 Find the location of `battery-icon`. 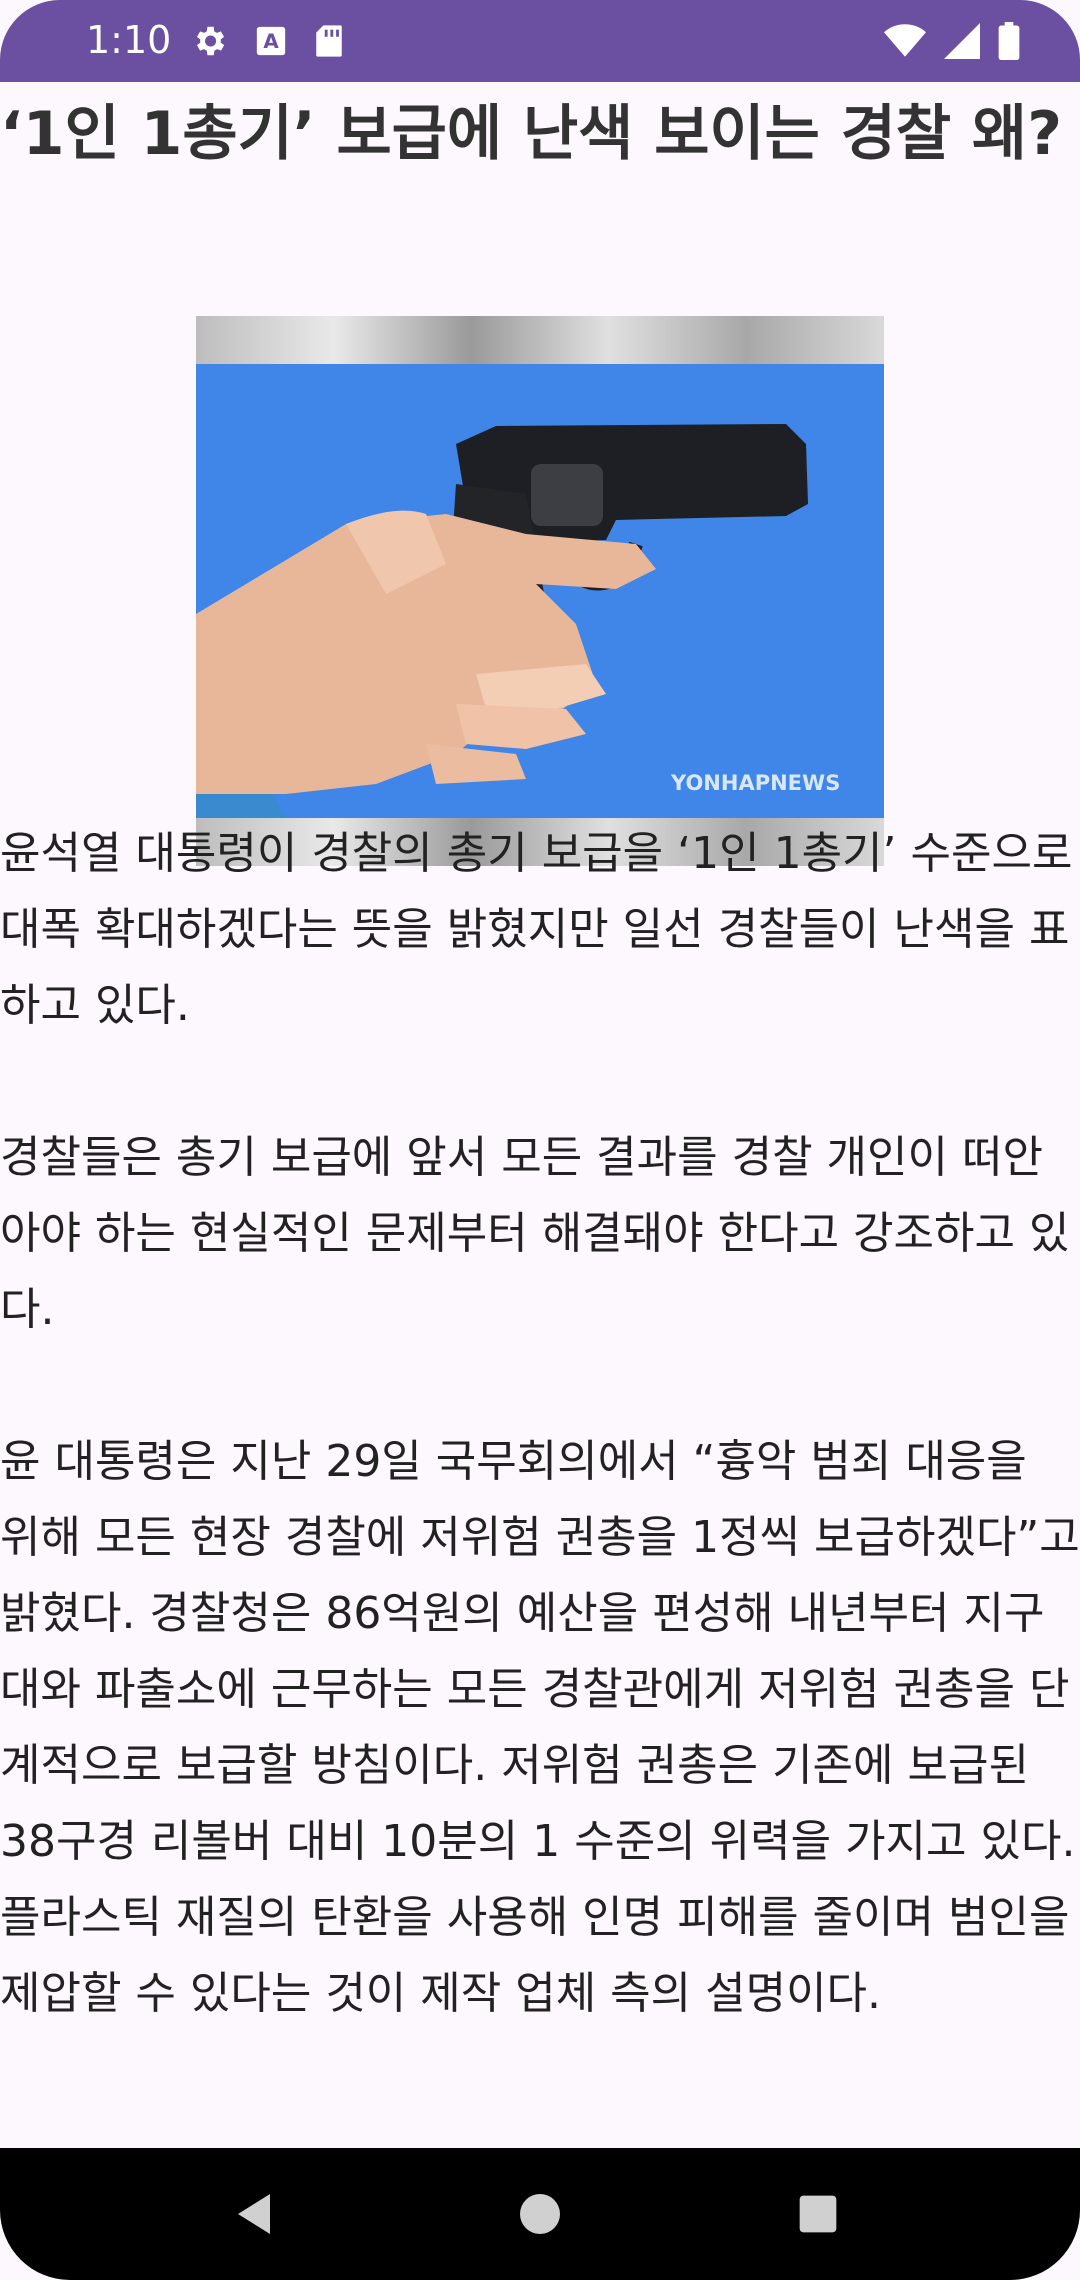

battery-icon is located at coordinates (1009, 43).